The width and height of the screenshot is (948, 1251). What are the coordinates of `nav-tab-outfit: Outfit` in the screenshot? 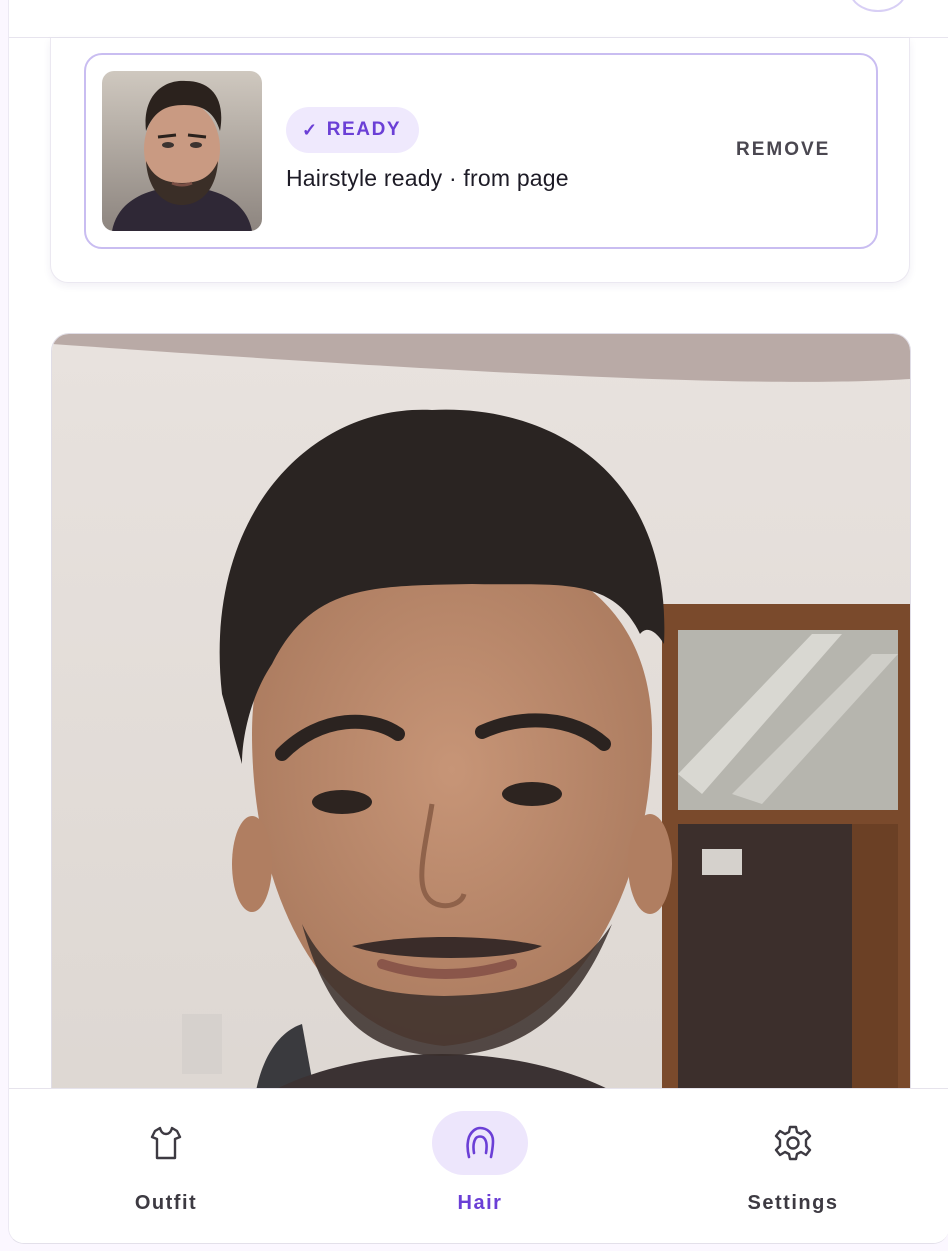 It's located at (166, 1166).